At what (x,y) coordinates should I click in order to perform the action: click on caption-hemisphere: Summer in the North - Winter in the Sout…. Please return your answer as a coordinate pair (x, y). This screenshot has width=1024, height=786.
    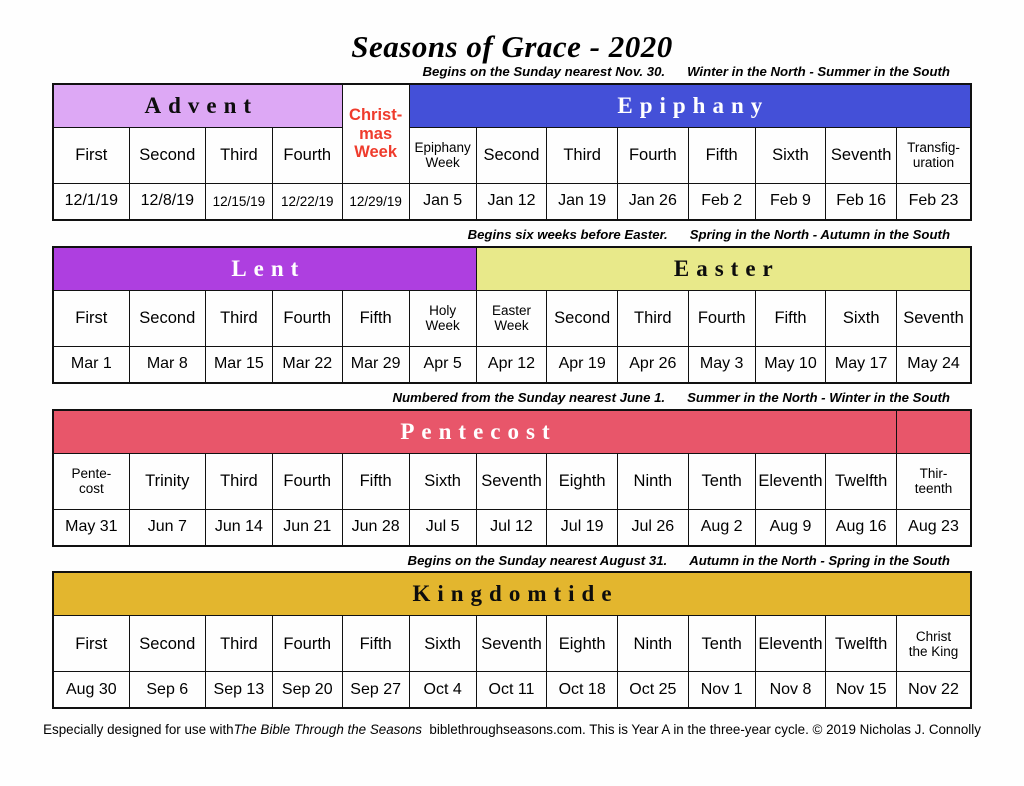
    Looking at the image, I should click on (818, 397).